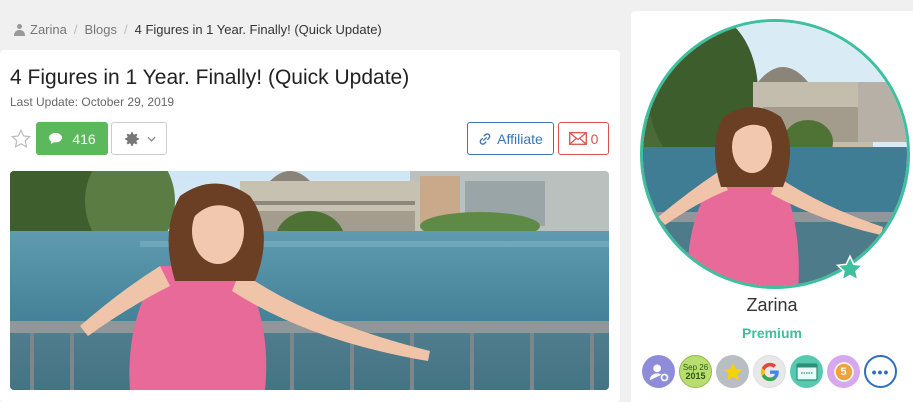 This screenshot has height=402, width=913. I want to click on level-number: 5, so click(843, 371).